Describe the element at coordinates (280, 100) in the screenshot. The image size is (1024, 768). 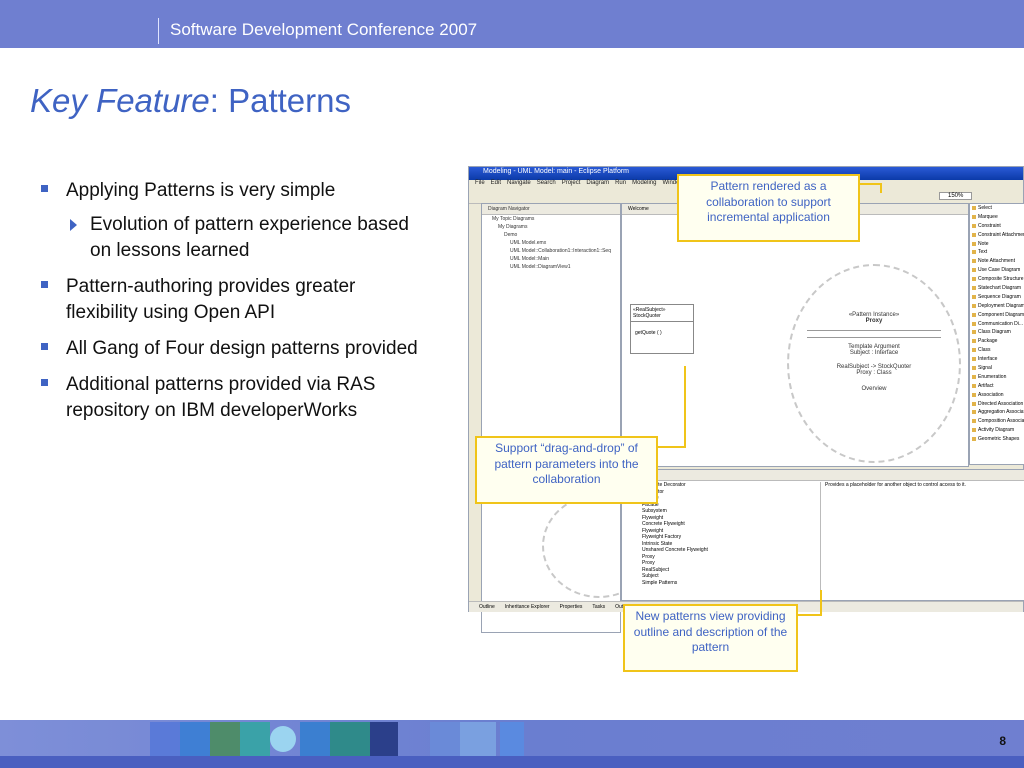
I see `title-rest: : Patterns` at that location.